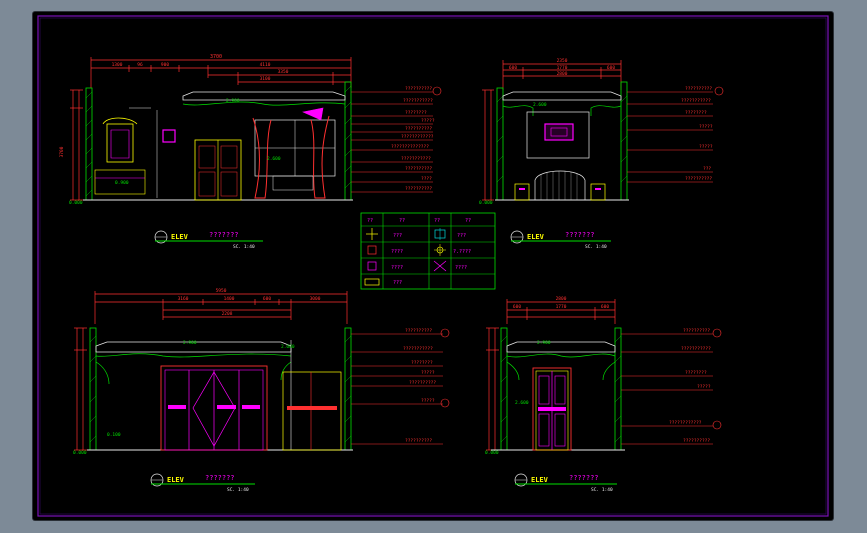 This screenshot has width=867, height=533. Describe the element at coordinates (320, 157) in the screenshot. I see `curtain-right` at that location.